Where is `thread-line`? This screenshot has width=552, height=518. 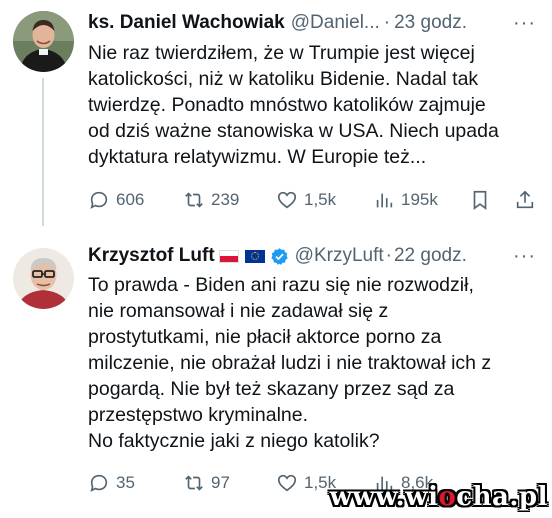 thread-line is located at coordinates (43, 152).